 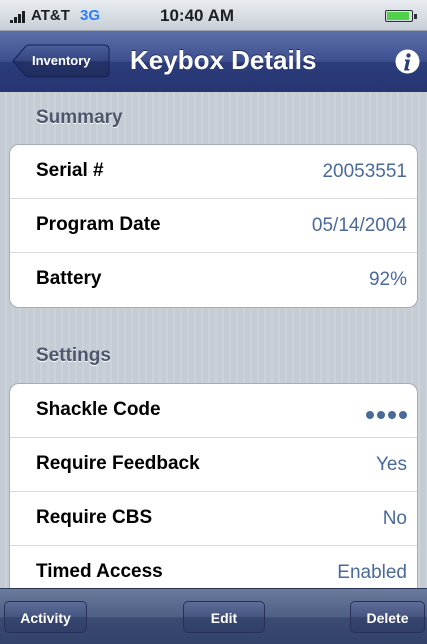 I want to click on row-label: Program Date, so click(x=98, y=224).